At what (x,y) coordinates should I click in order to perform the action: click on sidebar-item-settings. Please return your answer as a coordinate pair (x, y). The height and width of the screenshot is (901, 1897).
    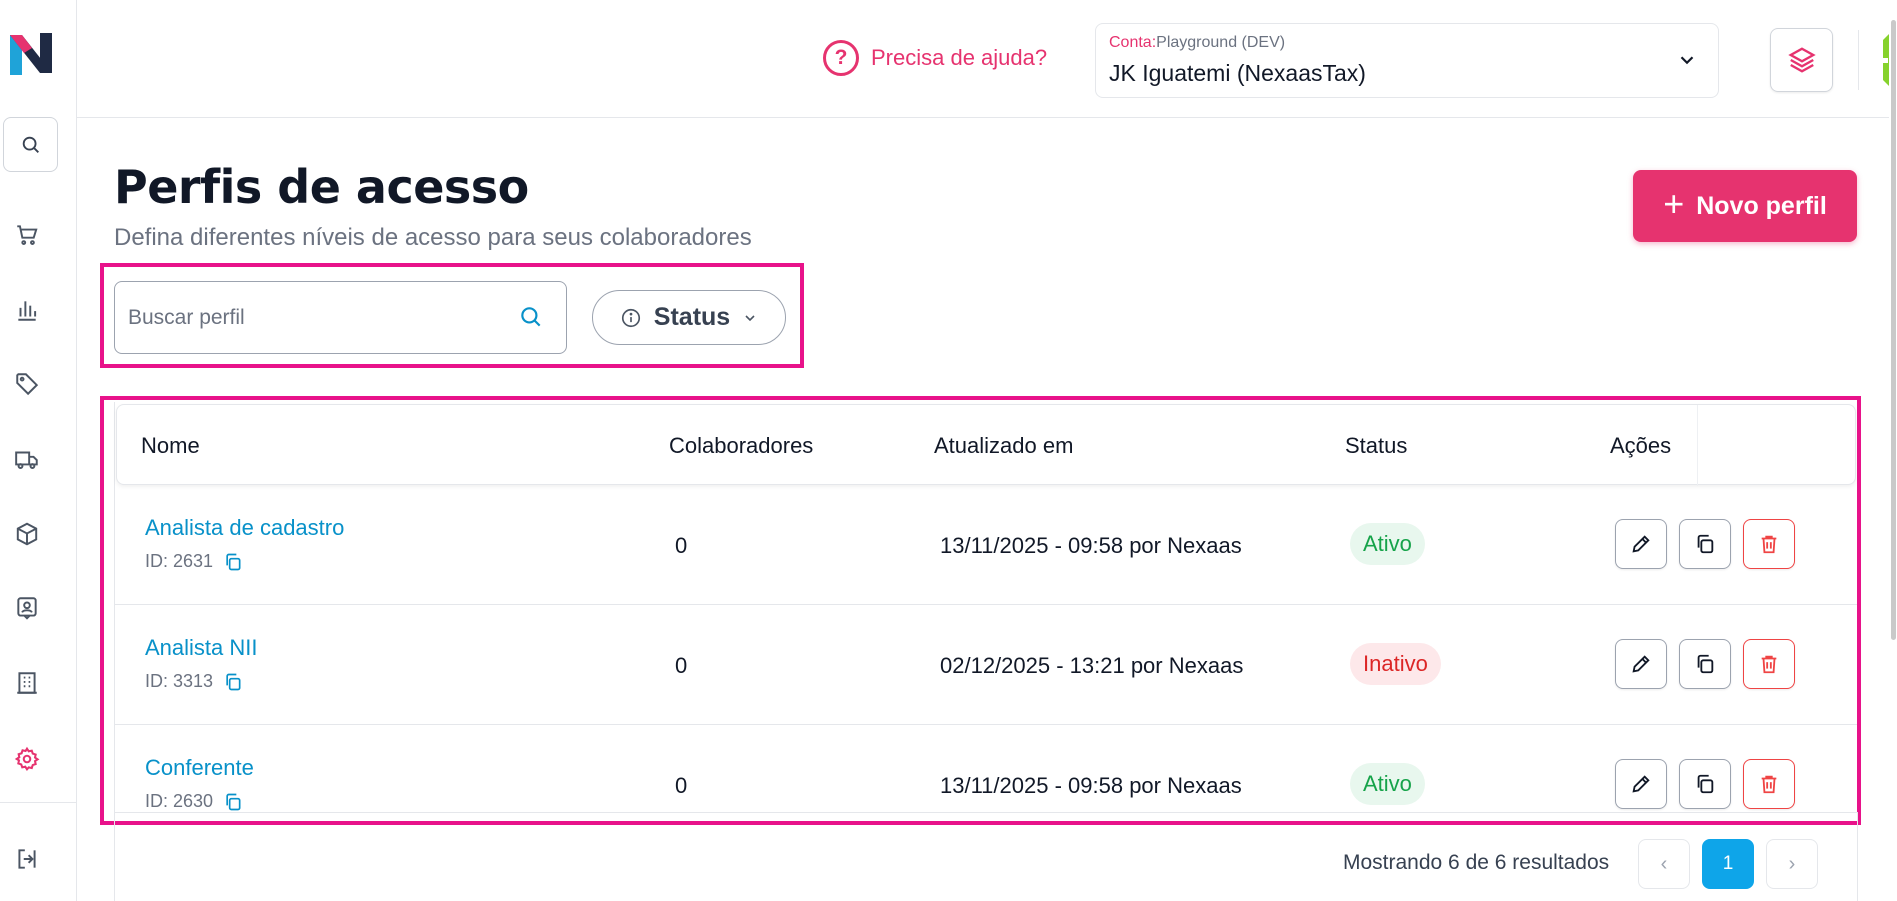
    Looking at the image, I should click on (27, 759).